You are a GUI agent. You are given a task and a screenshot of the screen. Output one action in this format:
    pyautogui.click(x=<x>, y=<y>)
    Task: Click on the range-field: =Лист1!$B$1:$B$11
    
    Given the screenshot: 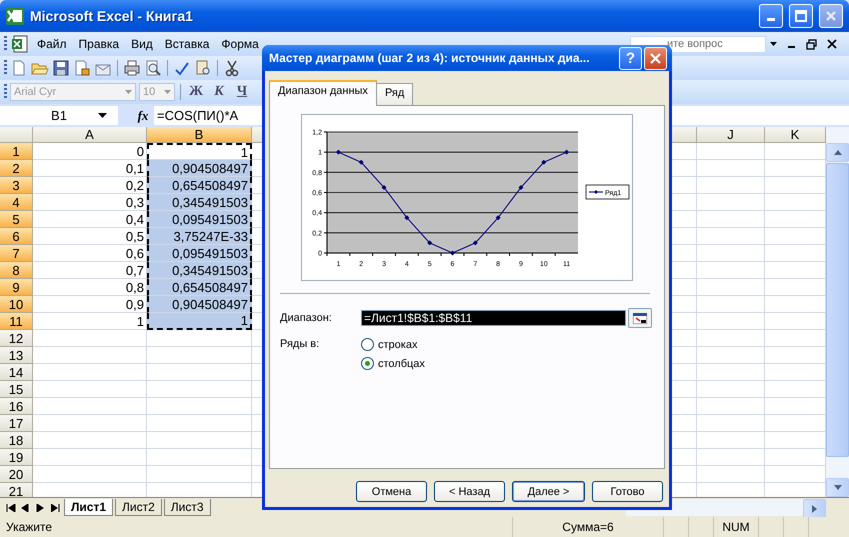 What is the action you would take?
    pyautogui.click(x=493, y=318)
    